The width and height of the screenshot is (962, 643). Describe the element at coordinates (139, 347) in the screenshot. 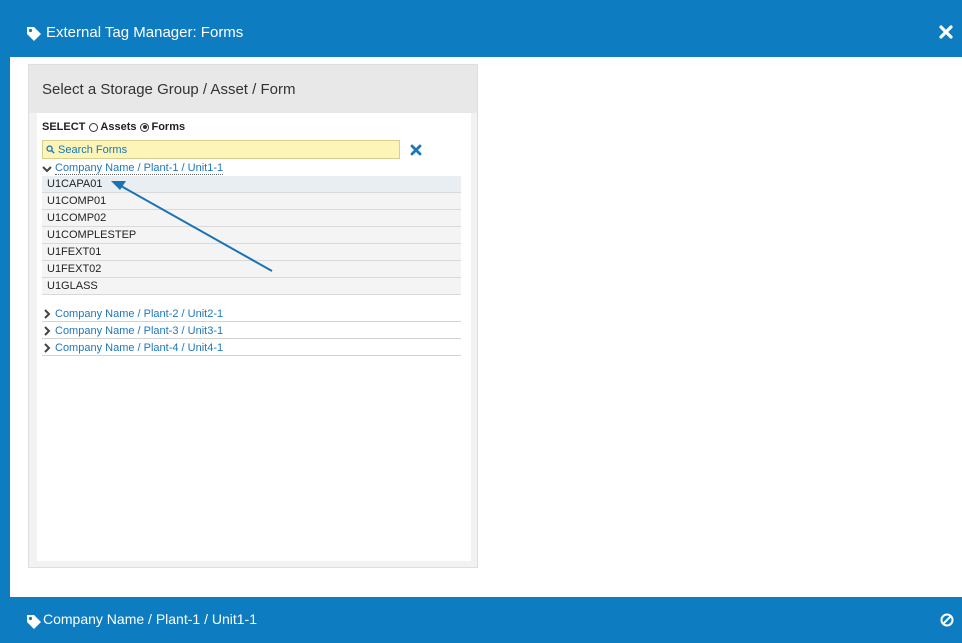

I see `group-label: Company Name / Plant-4 / Unit4-1` at that location.